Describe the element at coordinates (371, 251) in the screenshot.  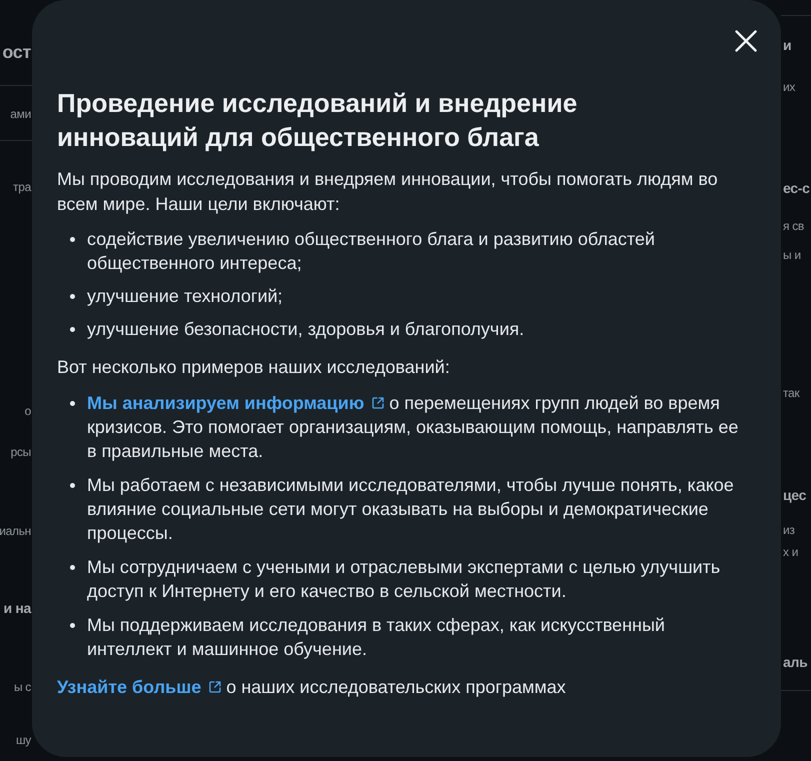
I see `list-item-text: содействие увеличению общественного блага и развитию областей общественного интереса;` at that location.